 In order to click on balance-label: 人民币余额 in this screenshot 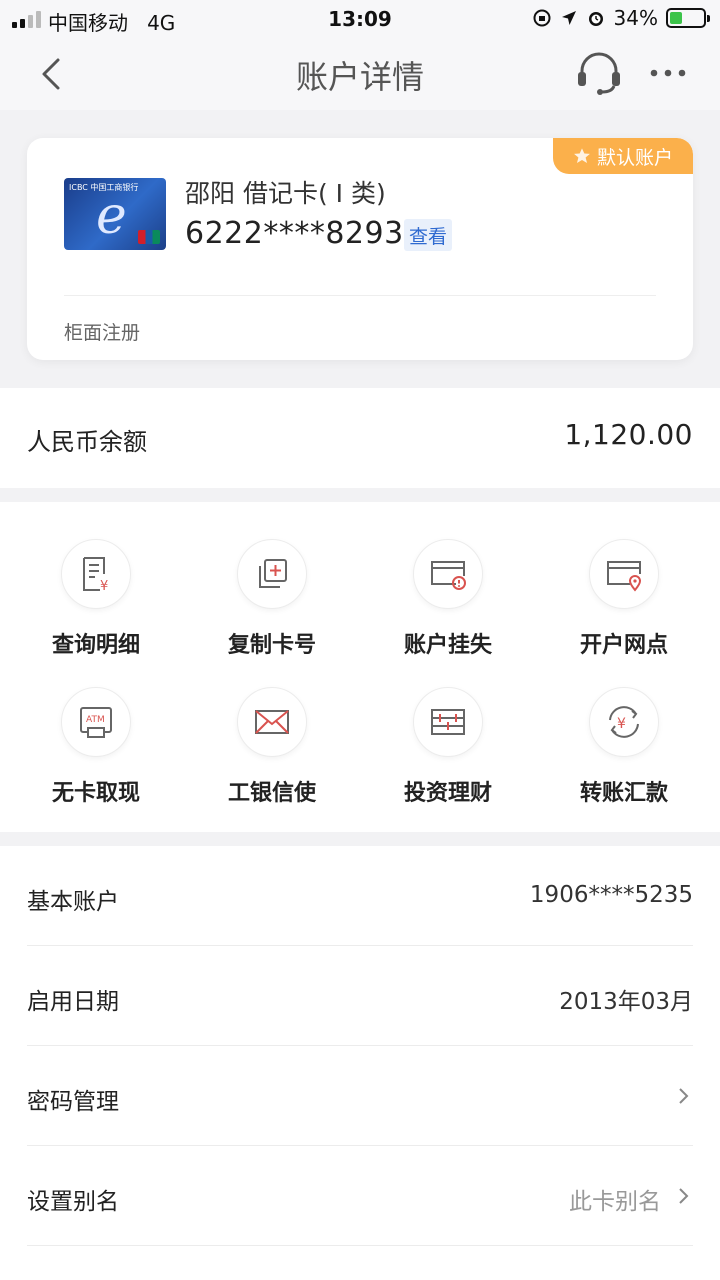, I will do `click(87, 442)`.